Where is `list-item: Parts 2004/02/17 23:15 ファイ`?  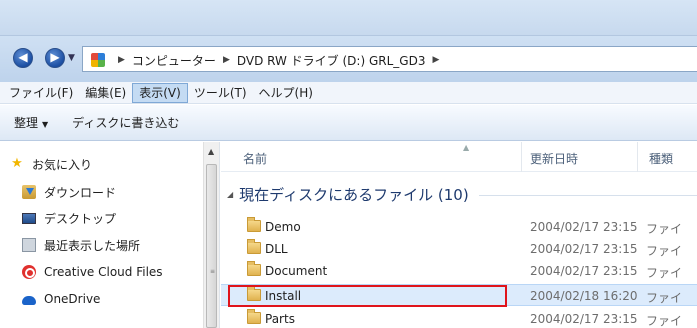 list-item: Parts 2004/02/17 23:15 ファイ is located at coordinates (459, 318).